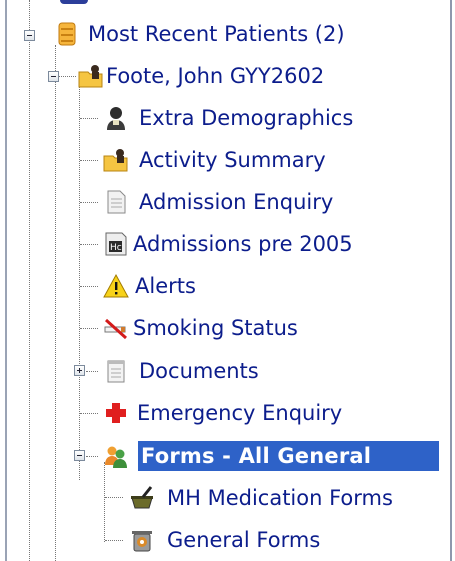  What do you see at coordinates (232, 160) in the screenshot?
I see `tree-node-label: Activity Summary` at bounding box center [232, 160].